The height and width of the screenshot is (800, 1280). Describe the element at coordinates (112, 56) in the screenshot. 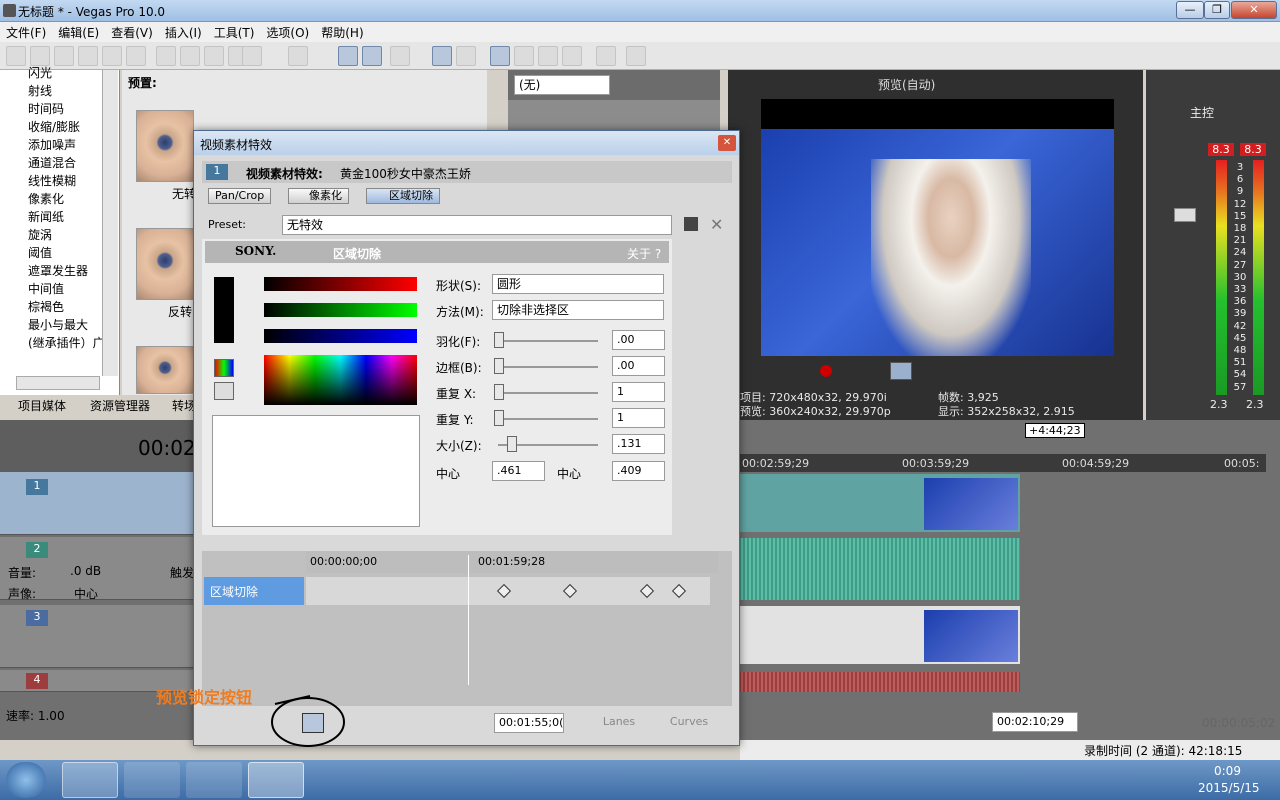

I see `render-icon` at that location.